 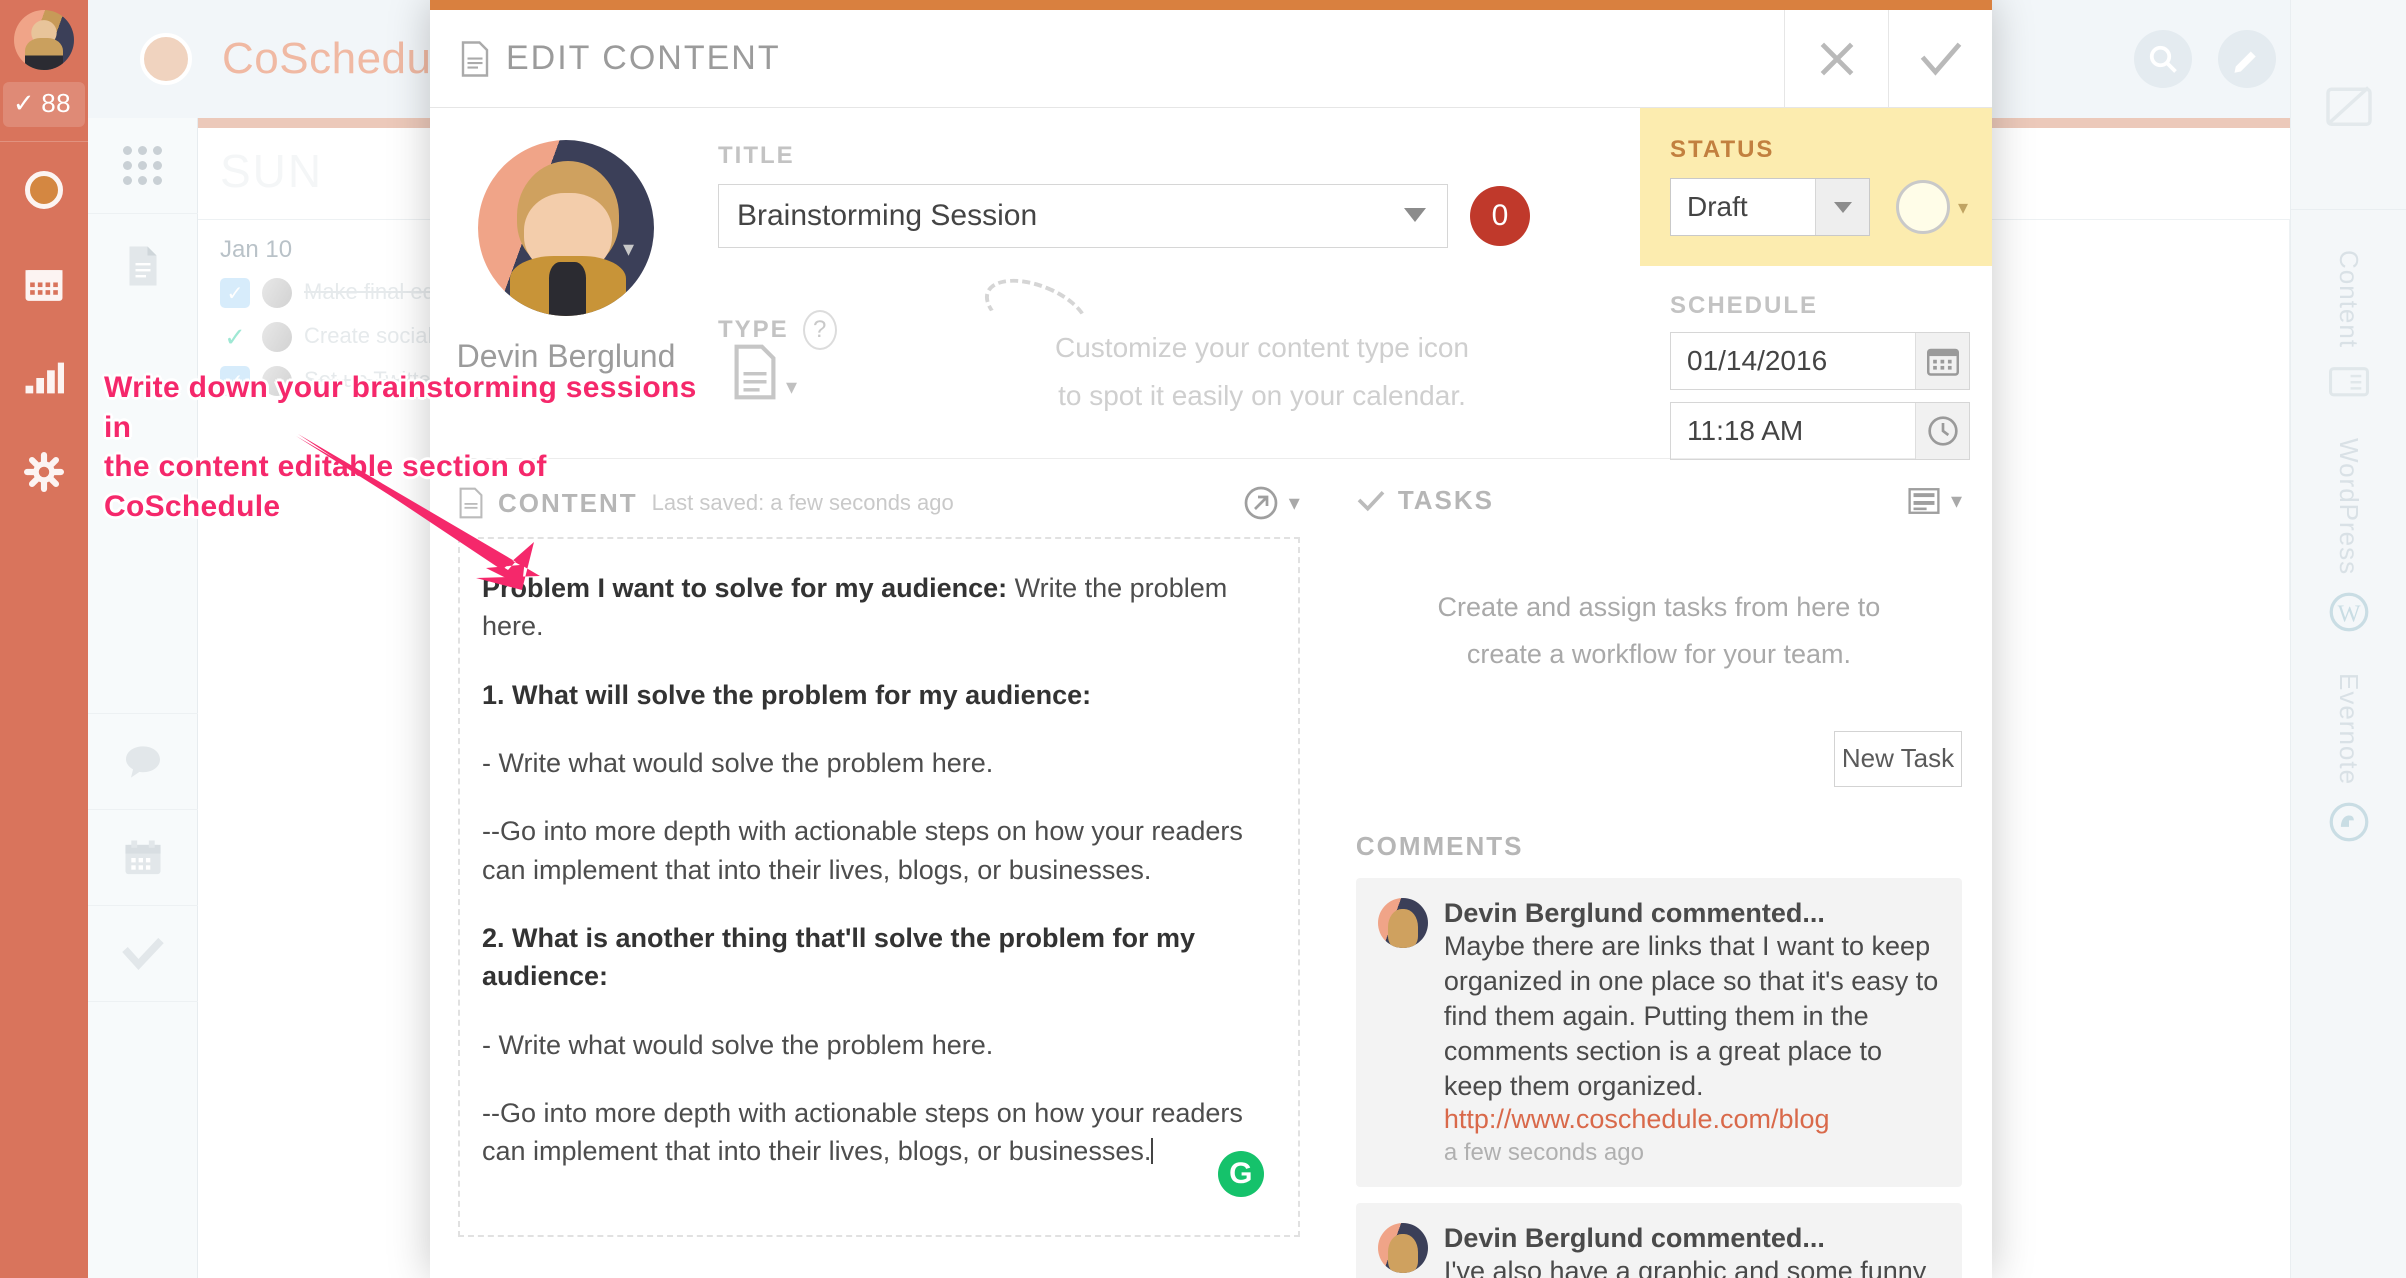 What do you see at coordinates (1923, 207) in the screenshot?
I see `status-color-swatch` at bounding box center [1923, 207].